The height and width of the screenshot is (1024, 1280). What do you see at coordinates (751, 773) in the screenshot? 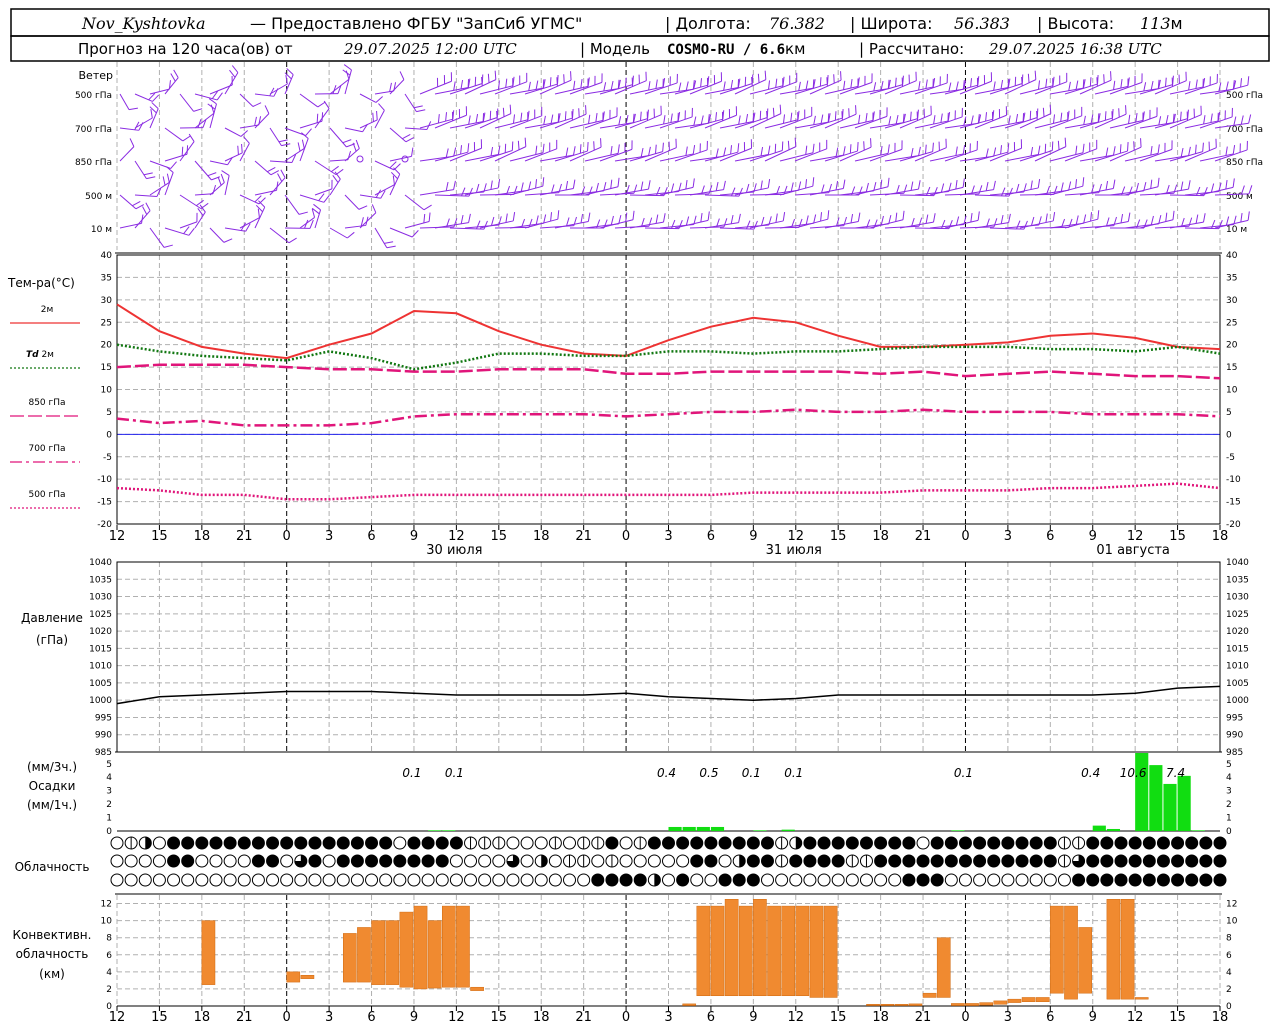
I see `precip-value-label: 0.1` at bounding box center [751, 773].